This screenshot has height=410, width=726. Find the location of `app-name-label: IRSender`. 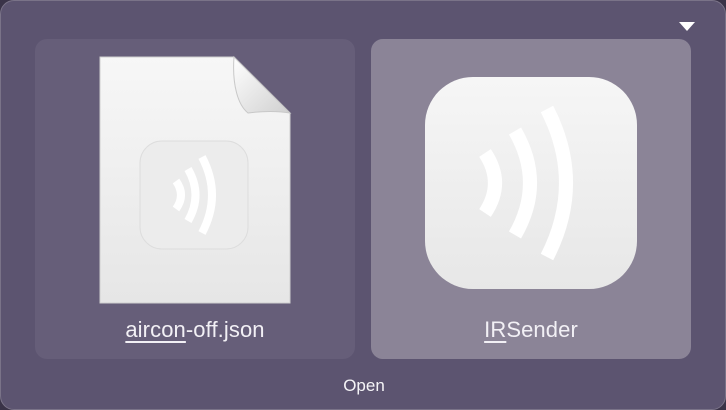

app-name-label: IRSender is located at coordinates (531, 330).